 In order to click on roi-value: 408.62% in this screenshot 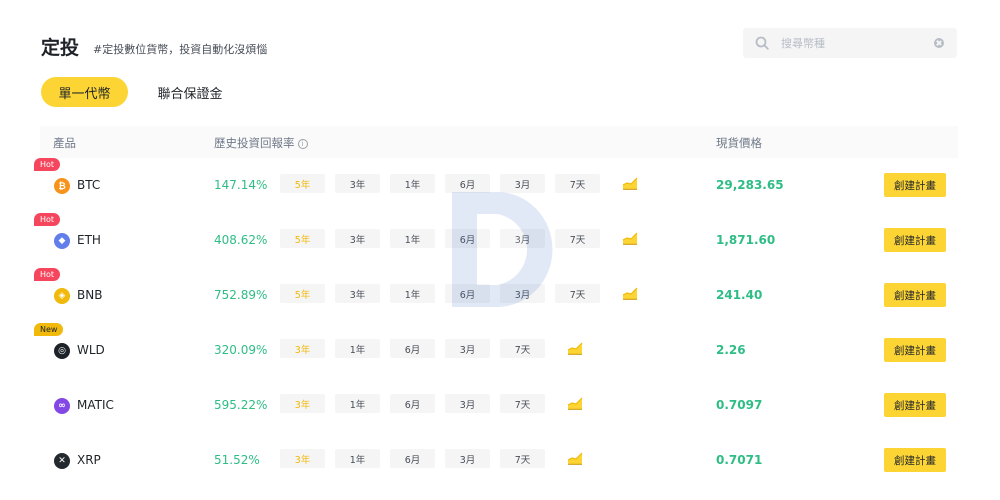, I will do `click(241, 240)`.